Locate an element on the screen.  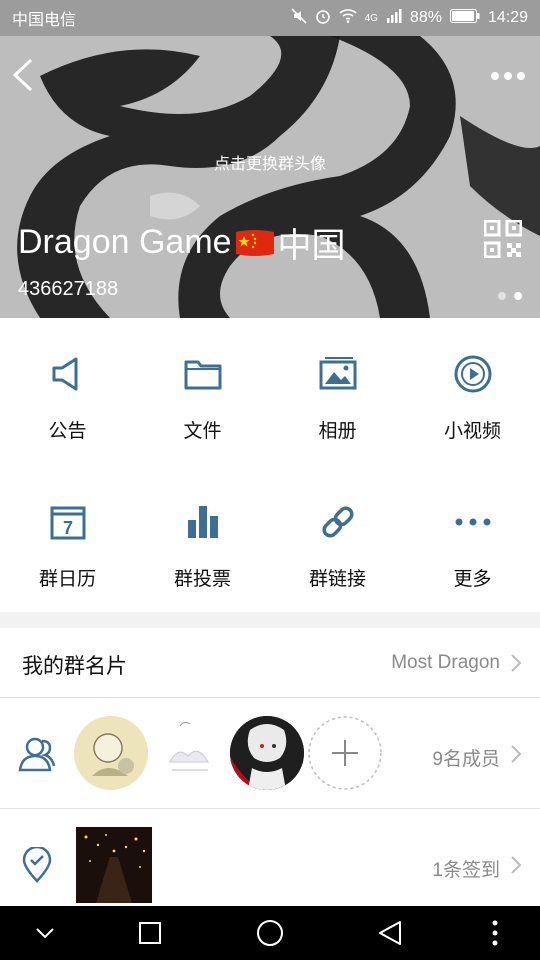
home-button is located at coordinates (270, 933).